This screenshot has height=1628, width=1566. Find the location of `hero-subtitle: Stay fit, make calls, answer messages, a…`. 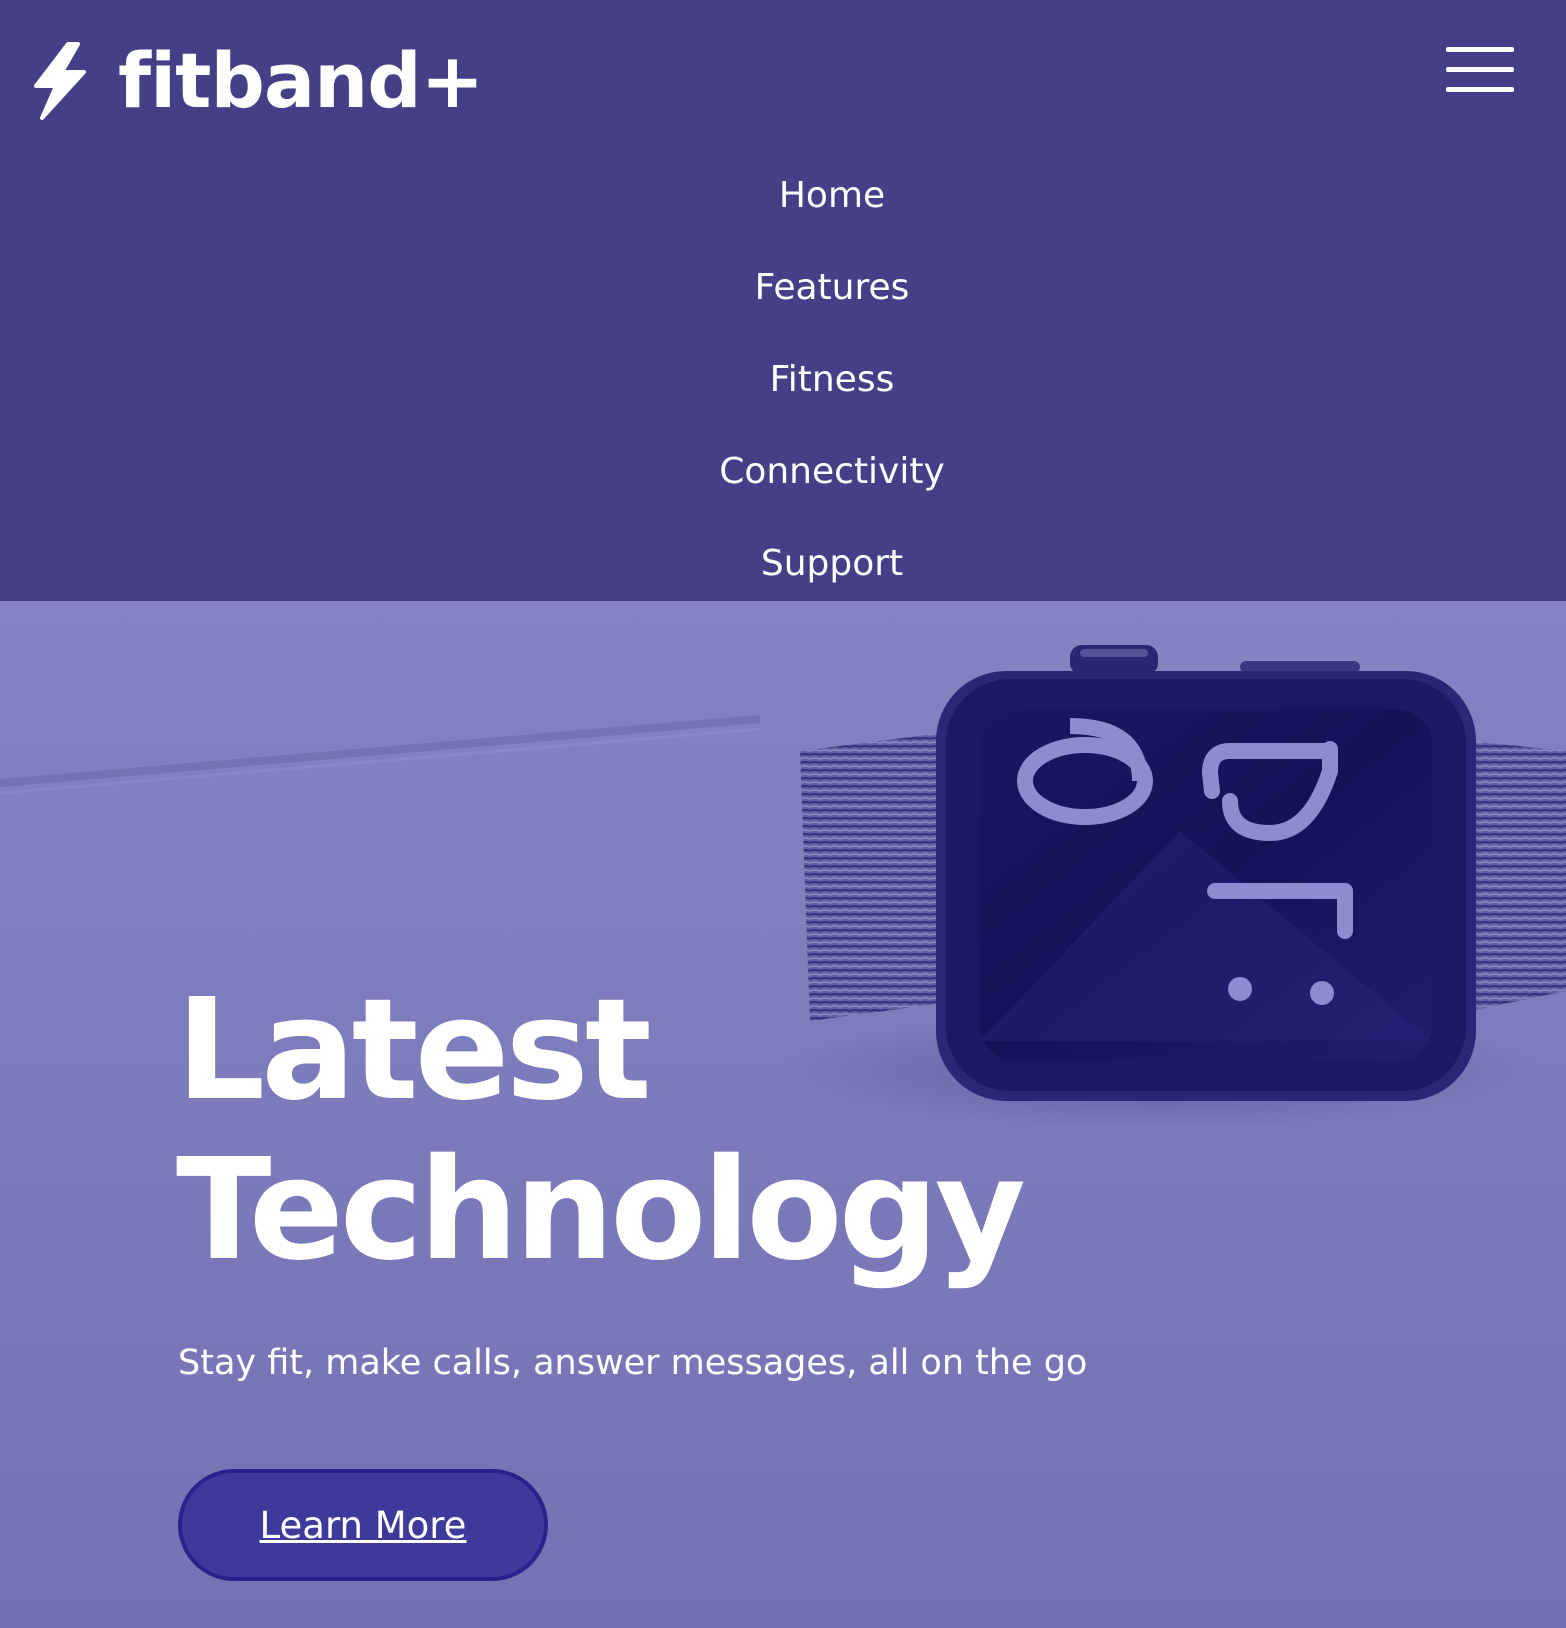

hero-subtitle: Stay fit, make calls, answer messages, a… is located at coordinates (633, 1363).